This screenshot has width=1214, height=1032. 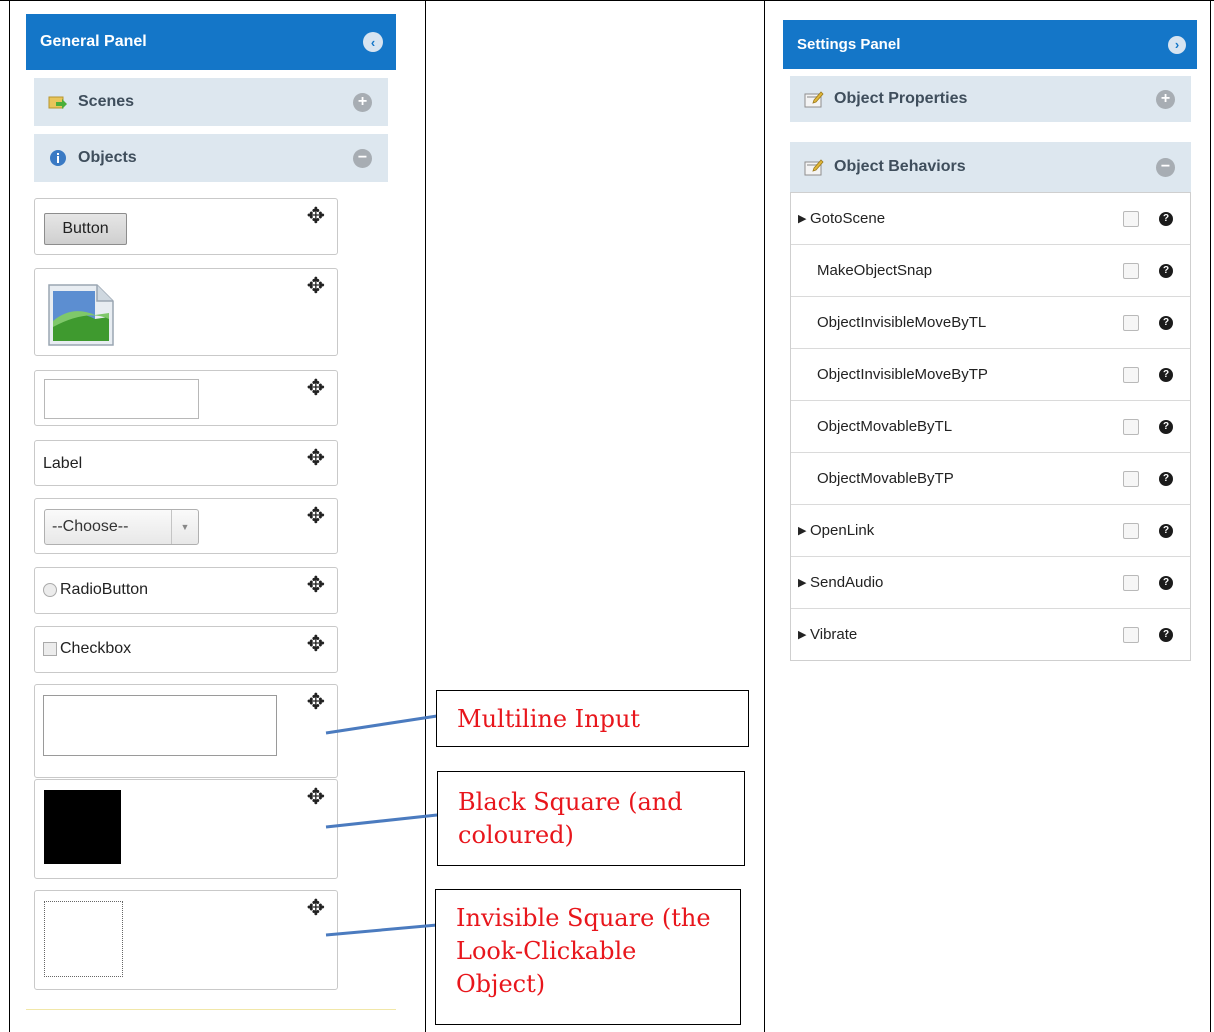 What do you see at coordinates (990, 375) in the screenshot?
I see `behavior-row: ObjectInvisibleMoveByTP?` at bounding box center [990, 375].